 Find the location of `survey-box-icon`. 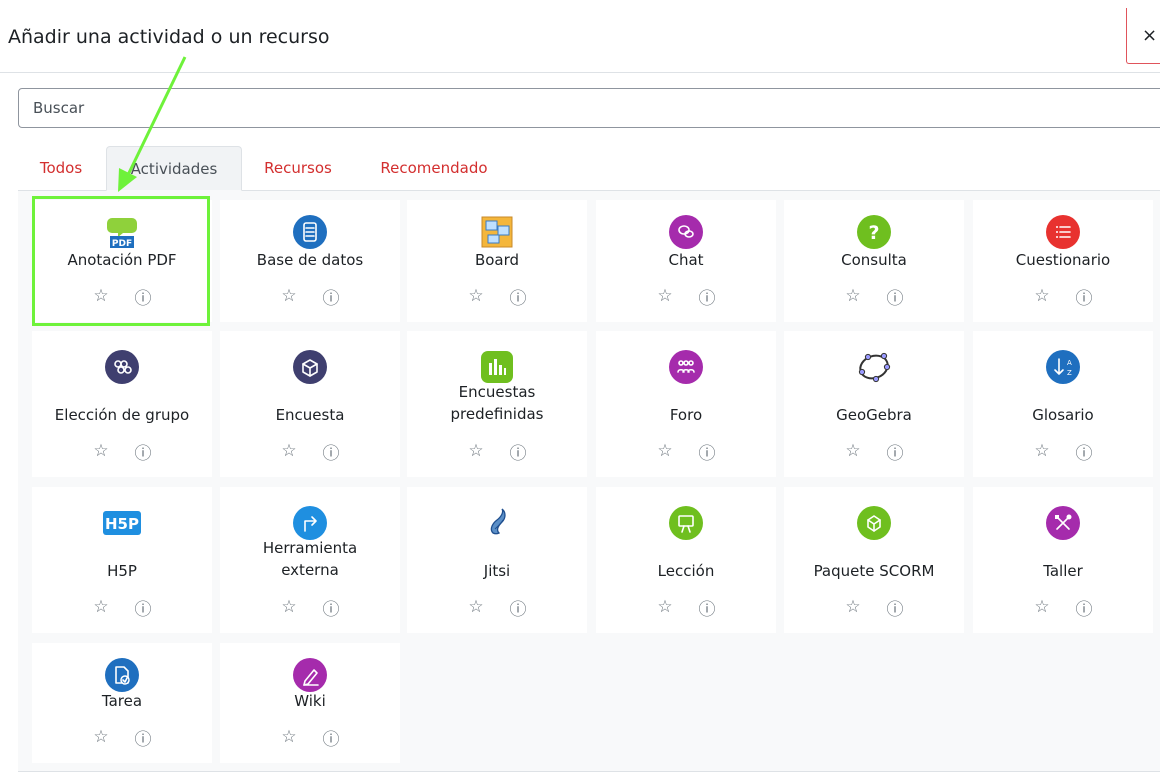

survey-box-icon is located at coordinates (310, 367).